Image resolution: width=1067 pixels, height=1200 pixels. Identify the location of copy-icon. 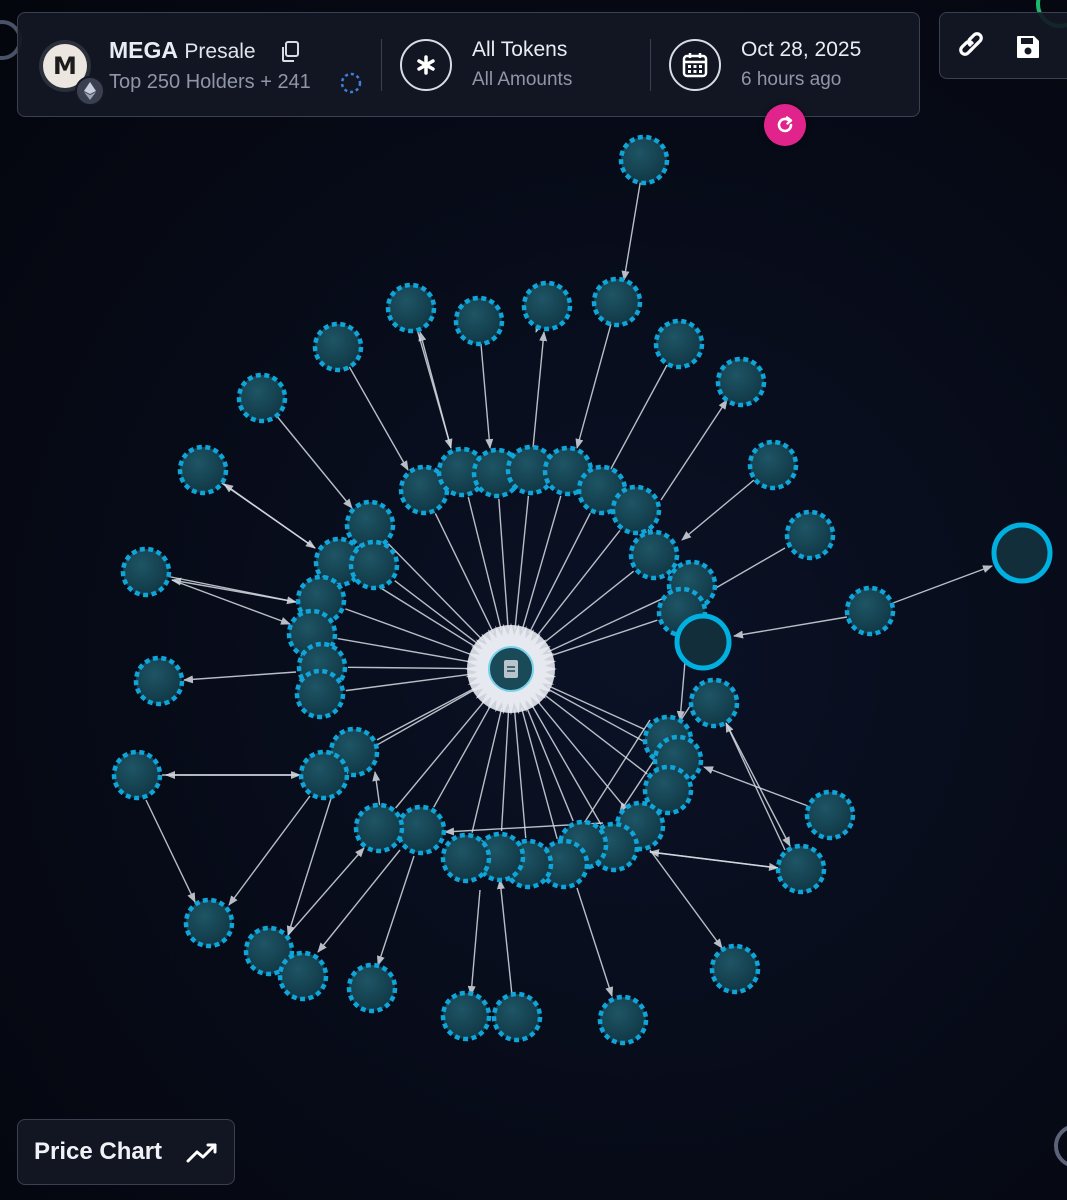
(290, 52).